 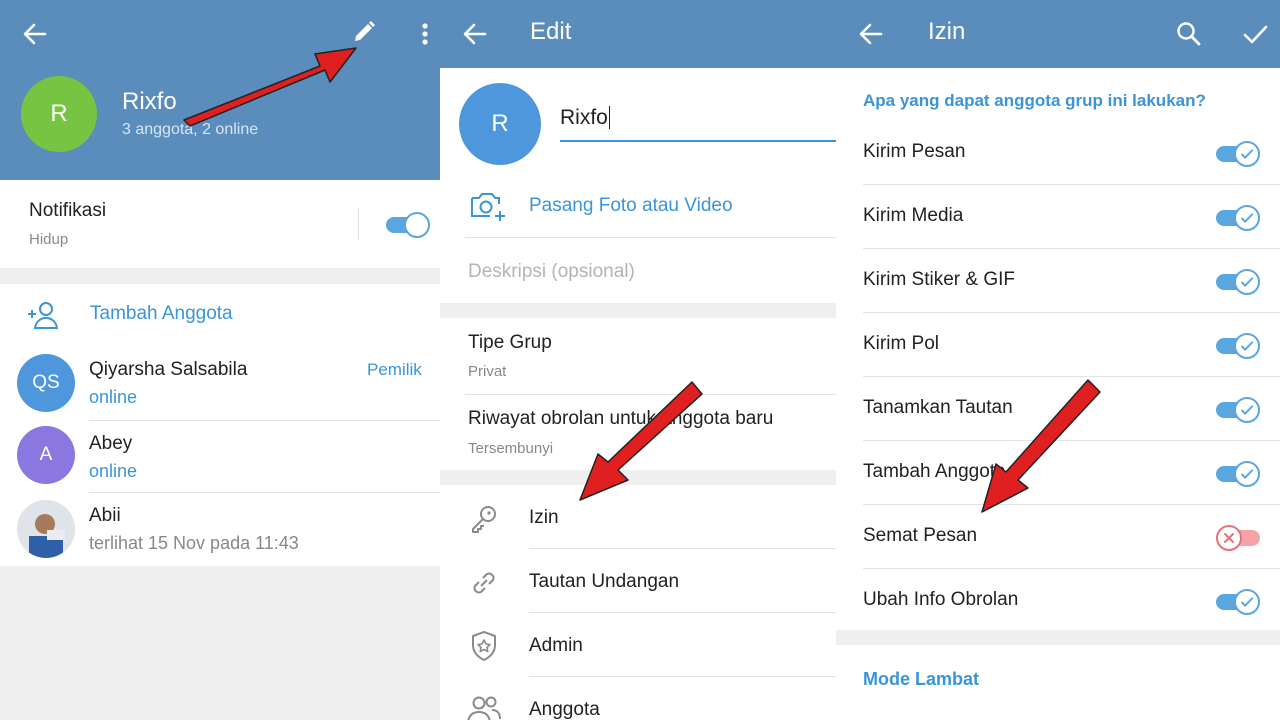 I want to click on notification-row: Notifikasi Hidup, so click(x=220, y=224).